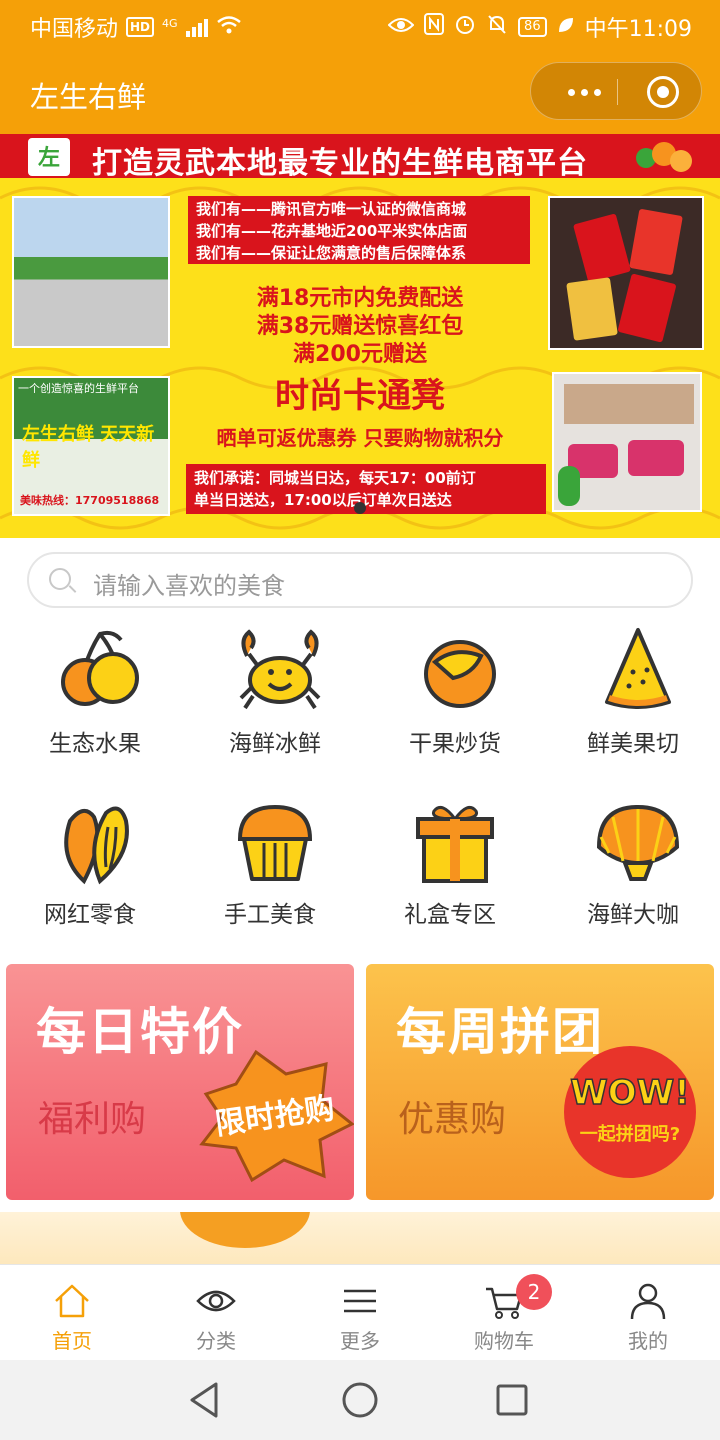 The height and width of the screenshot is (1440, 720). Describe the element at coordinates (566, 27) in the screenshot. I see `leaf-icon` at that location.